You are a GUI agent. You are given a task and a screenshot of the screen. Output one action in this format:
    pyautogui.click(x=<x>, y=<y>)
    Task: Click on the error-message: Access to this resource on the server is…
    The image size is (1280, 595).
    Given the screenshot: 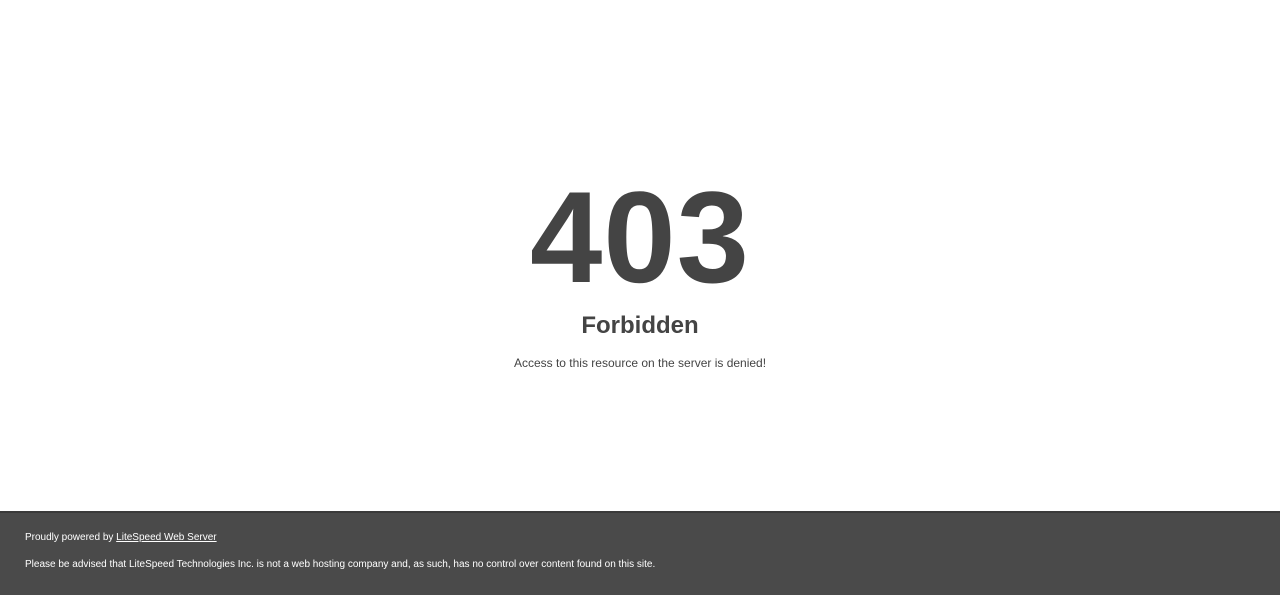 What is the action you would take?
    pyautogui.click(x=640, y=363)
    